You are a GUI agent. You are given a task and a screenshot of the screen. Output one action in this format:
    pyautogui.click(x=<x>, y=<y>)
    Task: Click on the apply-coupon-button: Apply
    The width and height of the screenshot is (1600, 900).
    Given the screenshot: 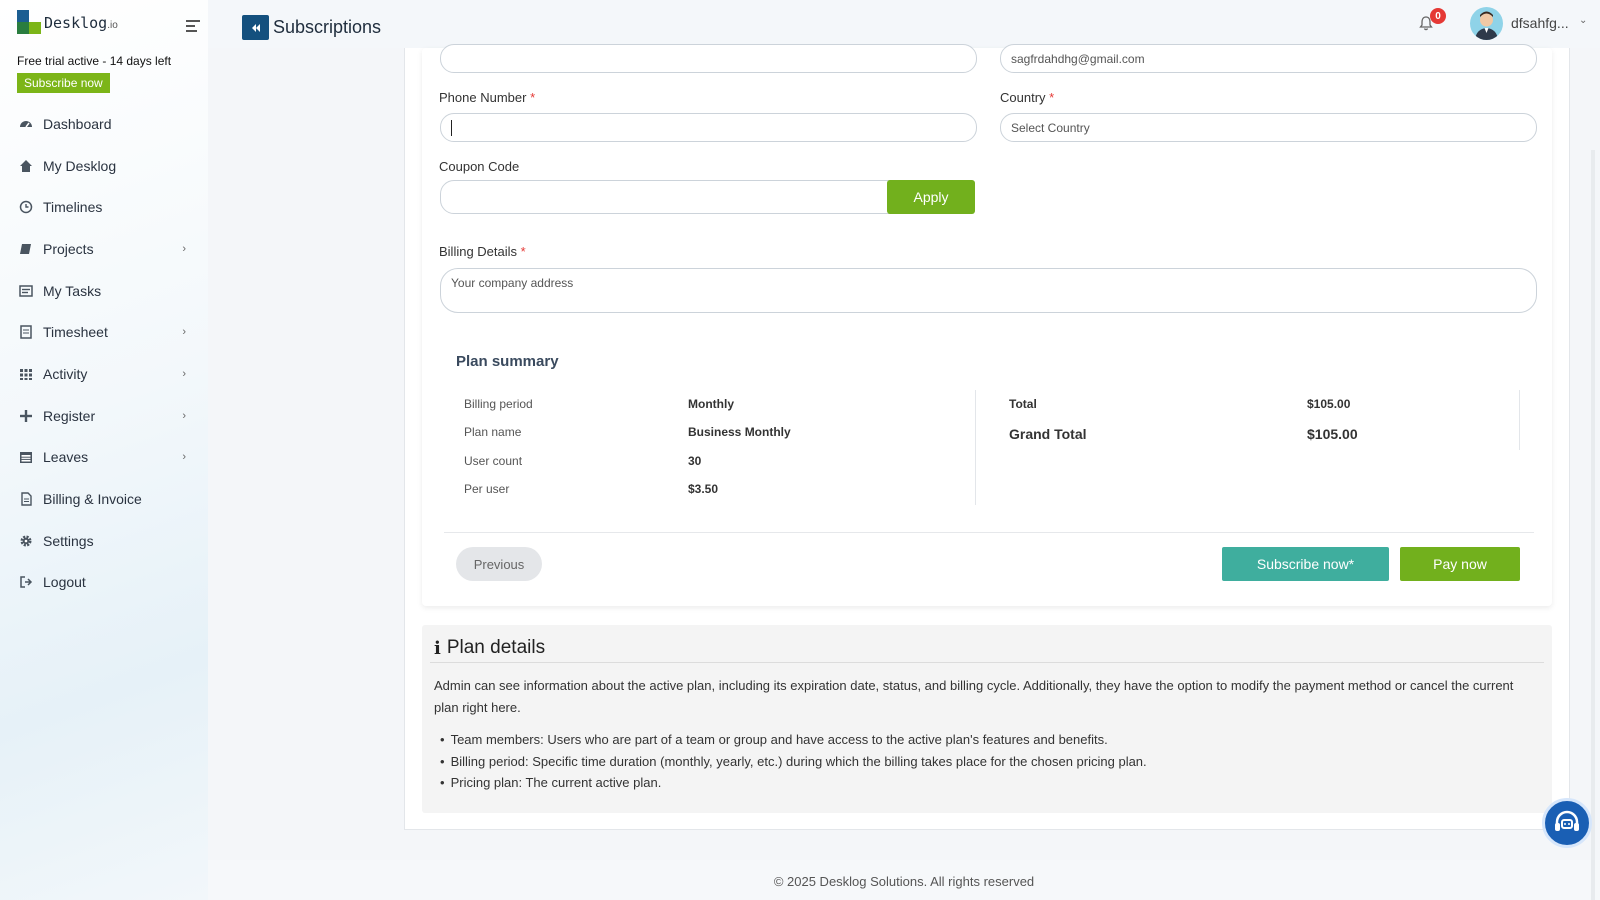 What is the action you would take?
    pyautogui.click(x=931, y=197)
    